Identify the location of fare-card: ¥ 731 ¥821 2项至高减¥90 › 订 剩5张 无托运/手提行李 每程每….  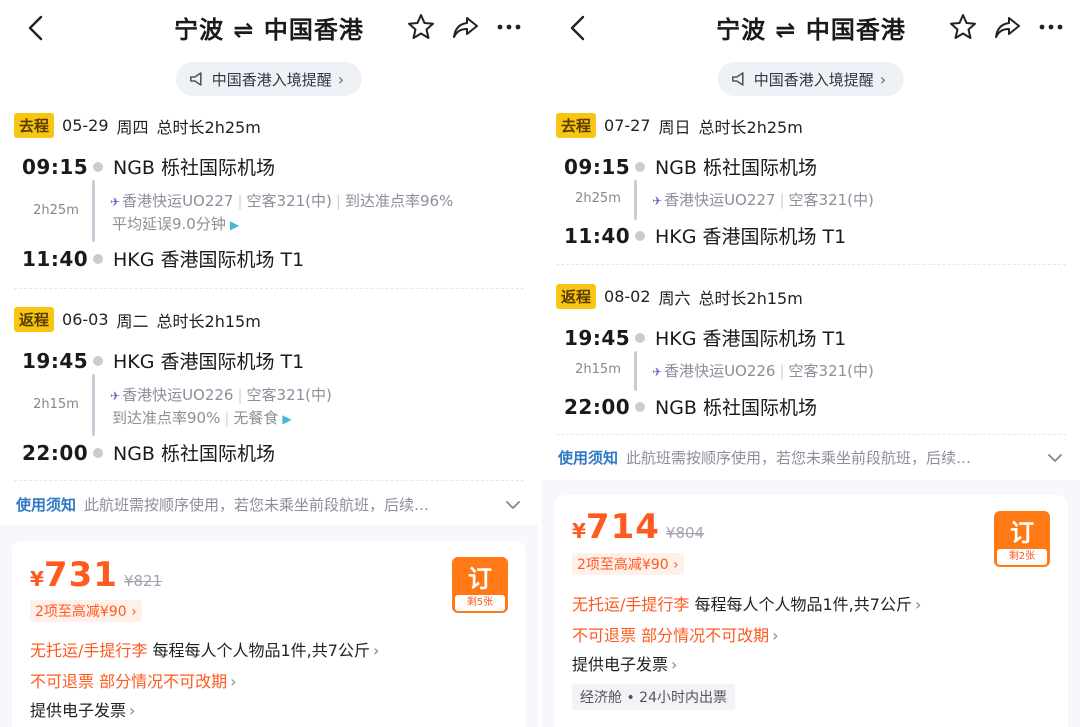
(269, 634).